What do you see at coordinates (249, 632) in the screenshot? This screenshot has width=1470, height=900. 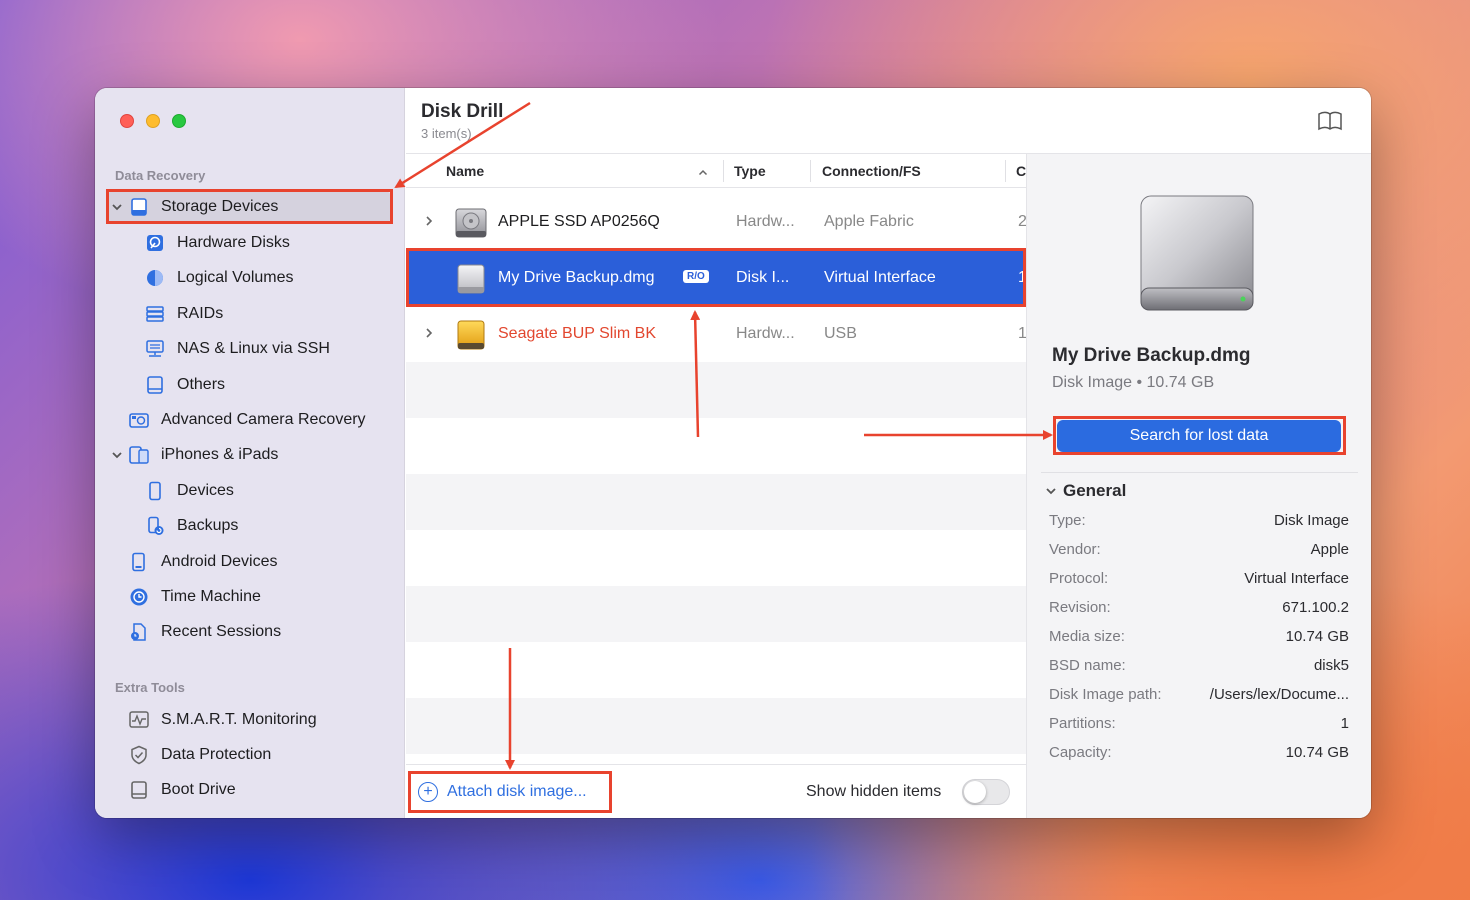 I see `sidebar-item-recent-sessions: Recent Sessions` at bounding box center [249, 632].